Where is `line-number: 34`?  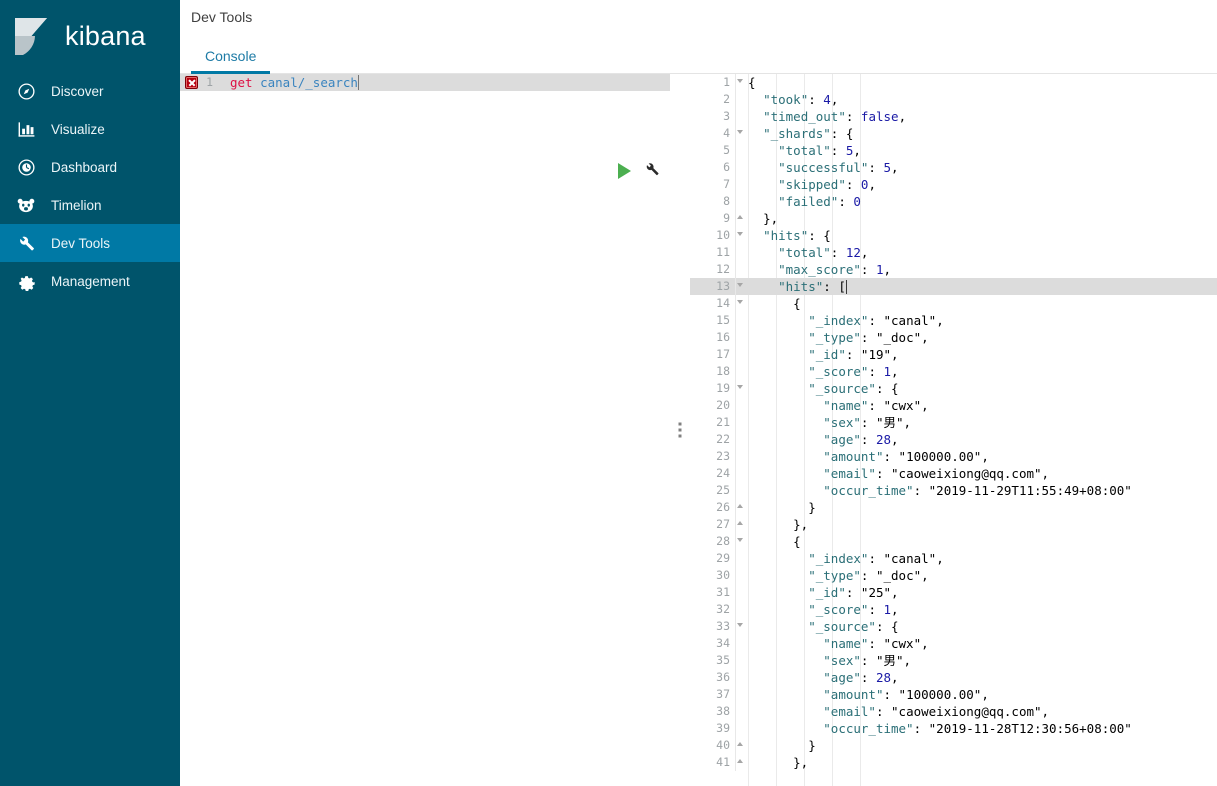
line-number: 34 is located at coordinates (713, 643).